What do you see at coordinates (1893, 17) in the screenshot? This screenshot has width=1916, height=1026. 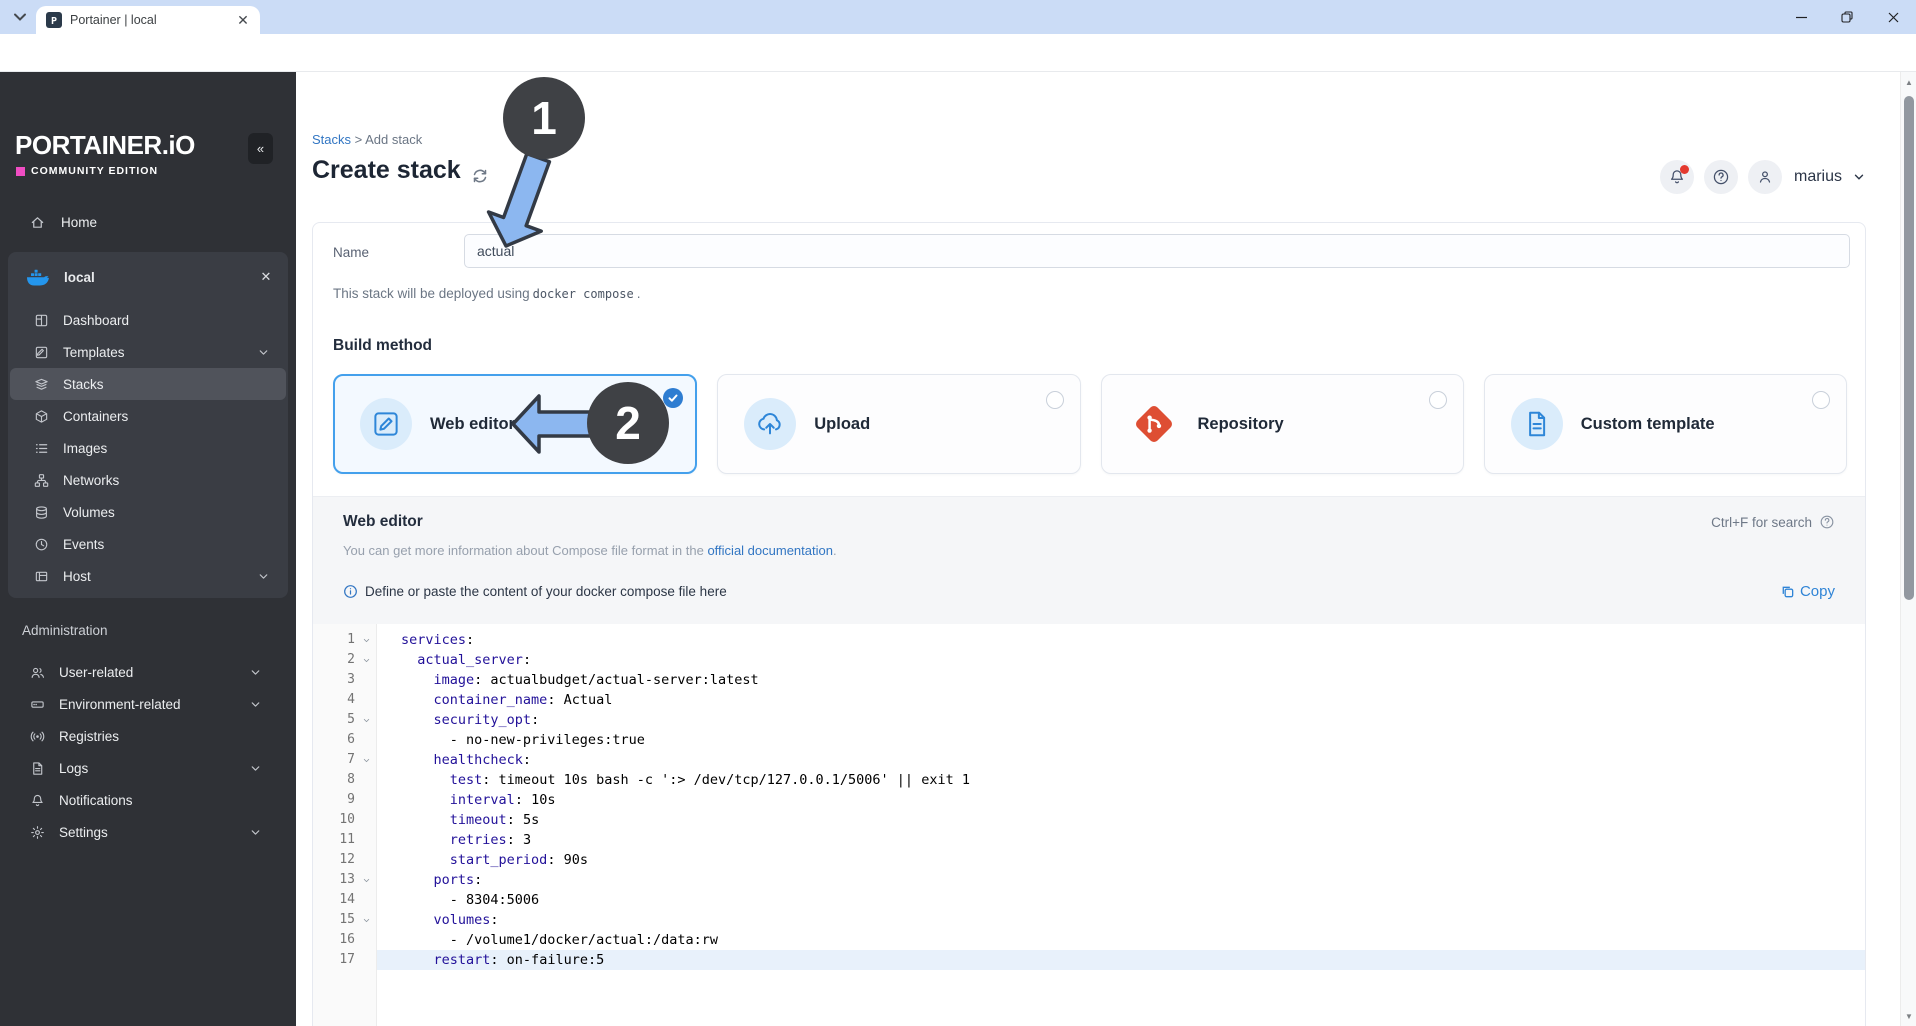 I see `window-close-button` at bounding box center [1893, 17].